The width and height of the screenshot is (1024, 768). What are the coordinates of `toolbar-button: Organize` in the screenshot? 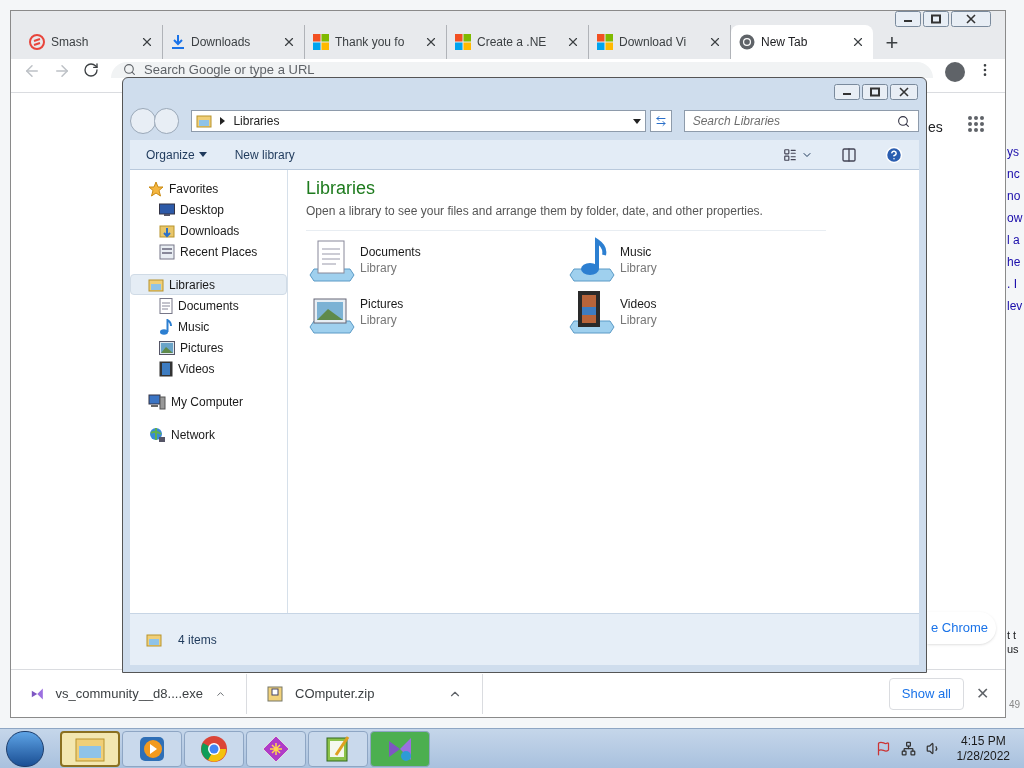 It's located at (176, 154).